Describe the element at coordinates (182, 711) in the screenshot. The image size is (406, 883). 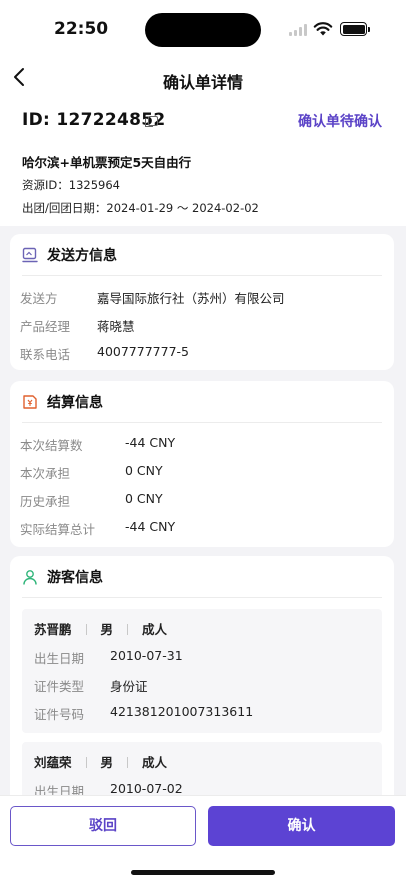
I see `row-value: 421381201007313611` at that location.